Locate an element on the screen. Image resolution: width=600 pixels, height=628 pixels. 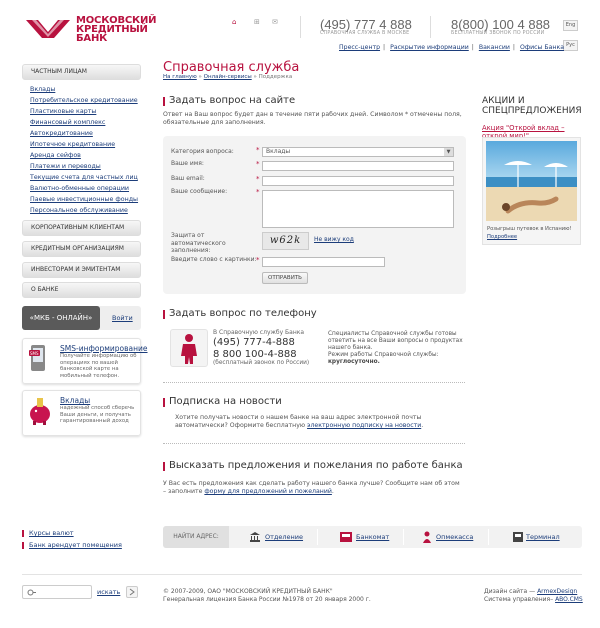
header-divider is located at coordinates (300, 27).